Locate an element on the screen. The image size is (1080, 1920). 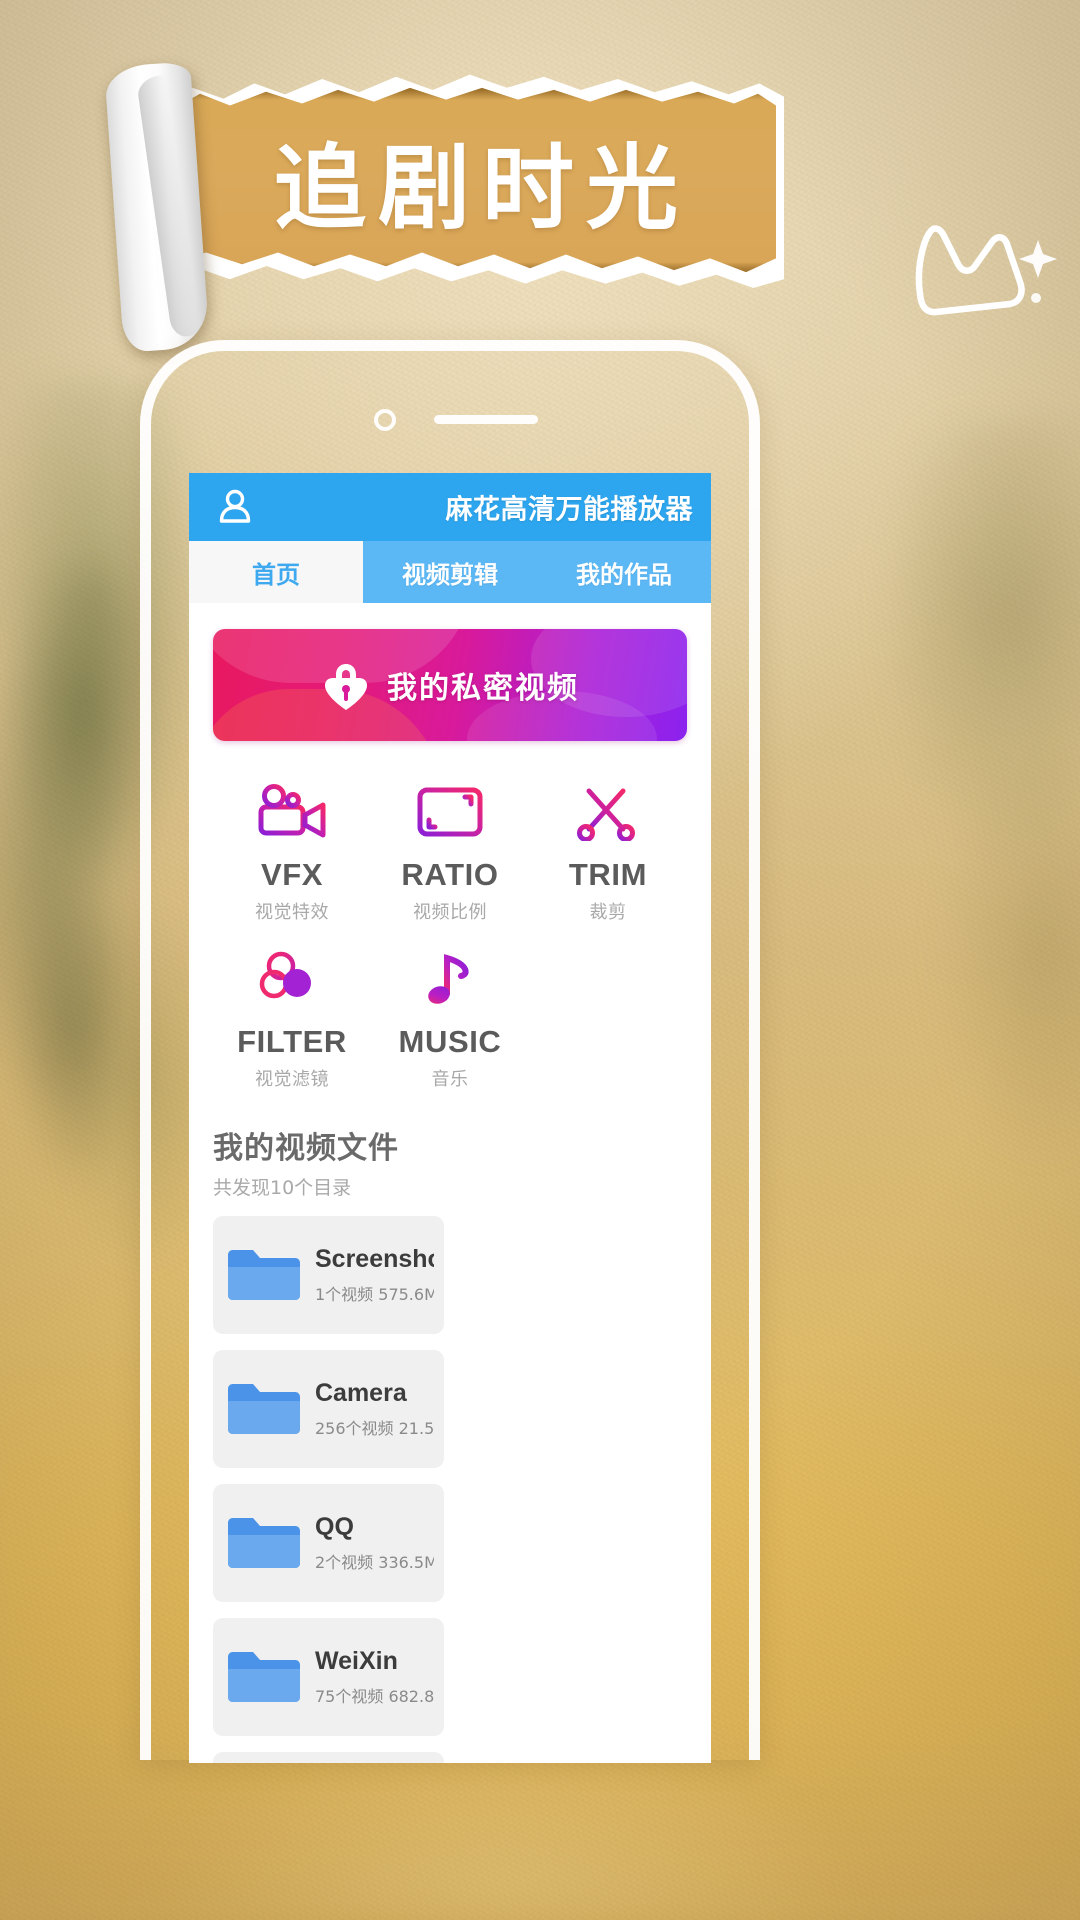
user-avatar-icon is located at coordinates (235, 507).